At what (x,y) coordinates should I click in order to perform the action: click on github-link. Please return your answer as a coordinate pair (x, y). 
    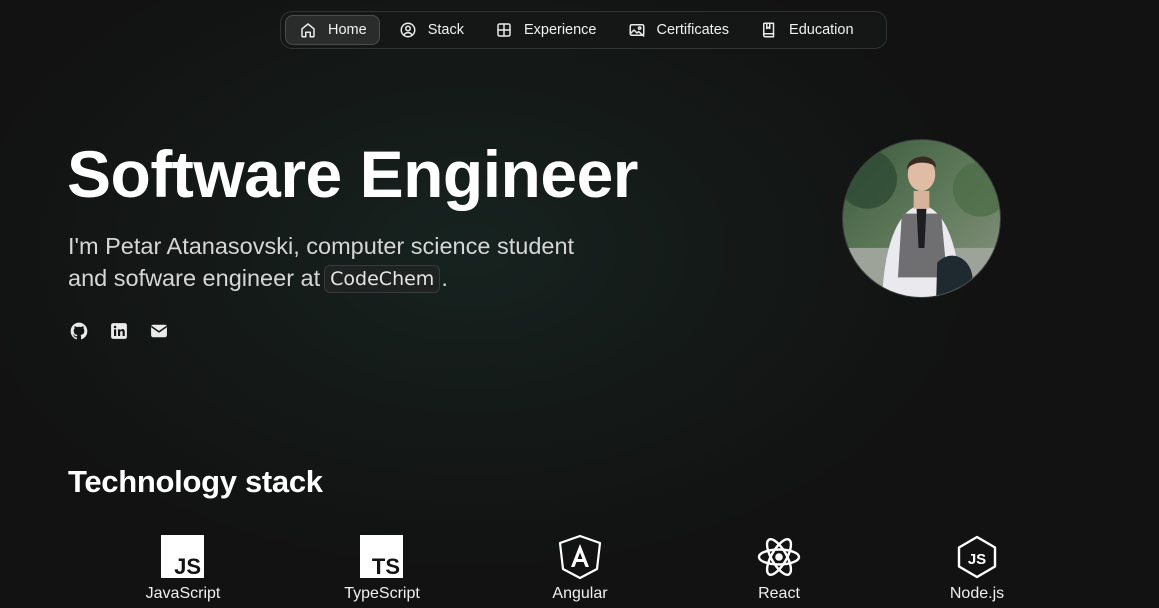
    Looking at the image, I should click on (79, 331).